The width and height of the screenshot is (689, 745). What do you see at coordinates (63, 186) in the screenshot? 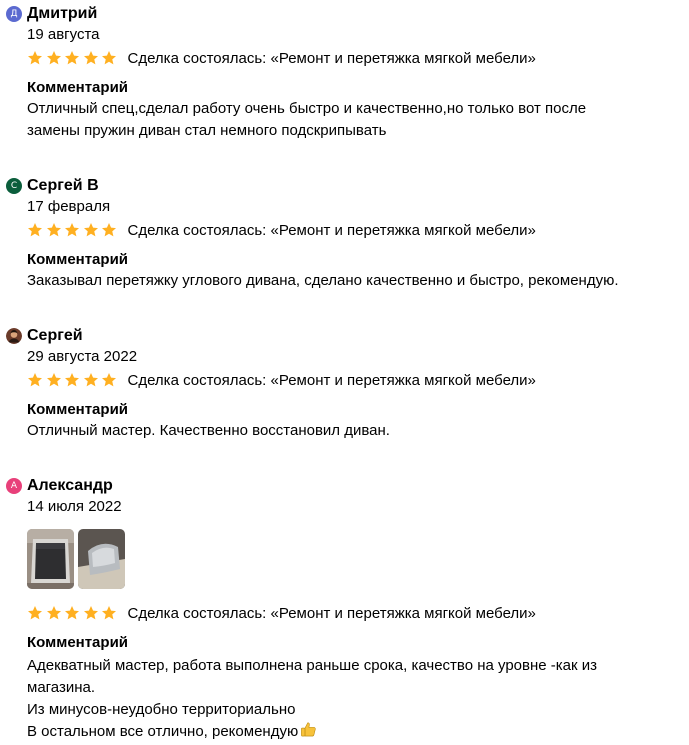
I see `author-name: Сергей В` at bounding box center [63, 186].